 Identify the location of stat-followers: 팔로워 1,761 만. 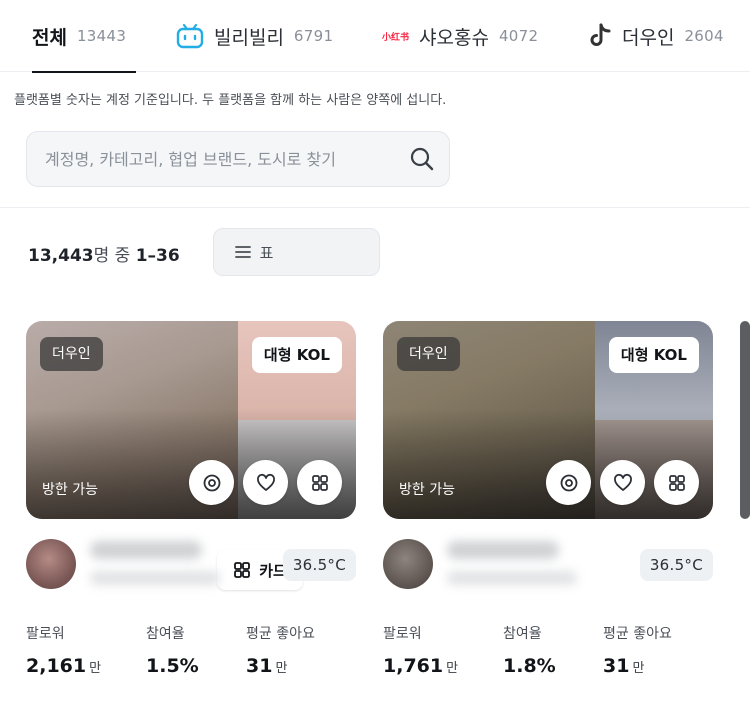
(420, 650).